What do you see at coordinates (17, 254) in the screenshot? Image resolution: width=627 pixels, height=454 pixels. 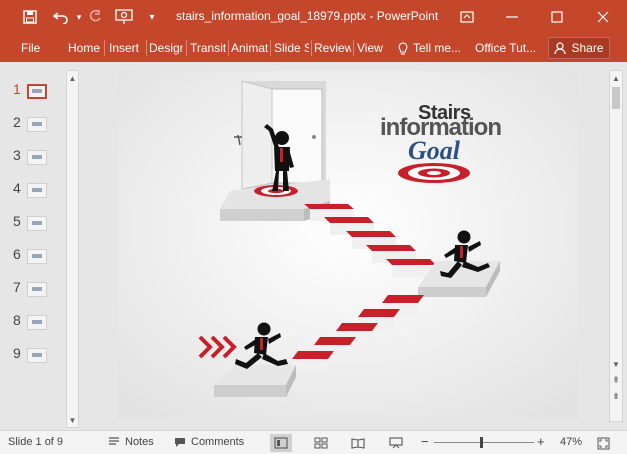 I see `slide-number: 6` at bounding box center [17, 254].